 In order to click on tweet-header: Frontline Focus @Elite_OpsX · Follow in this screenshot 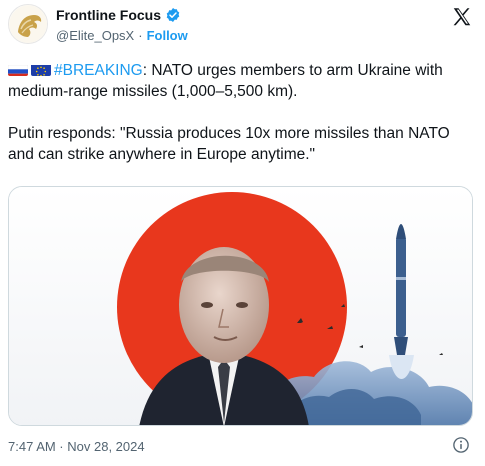, I will do `click(242, 28)`.